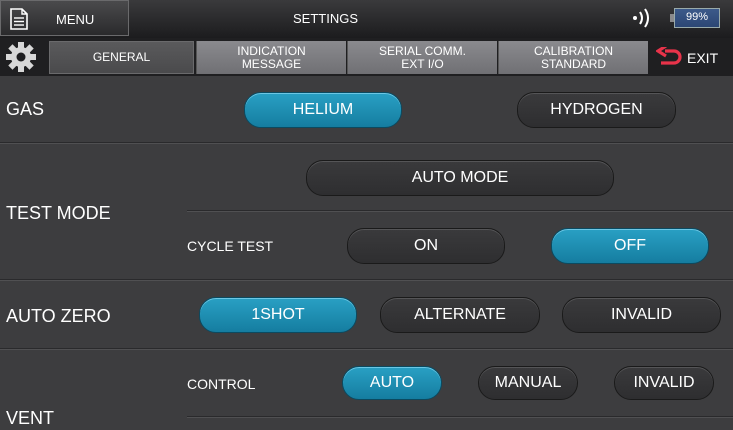 The width and height of the screenshot is (733, 430). What do you see at coordinates (58, 213) in the screenshot?
I see `test-mode-label: TEST MODE` at bounding box center [58, 213].